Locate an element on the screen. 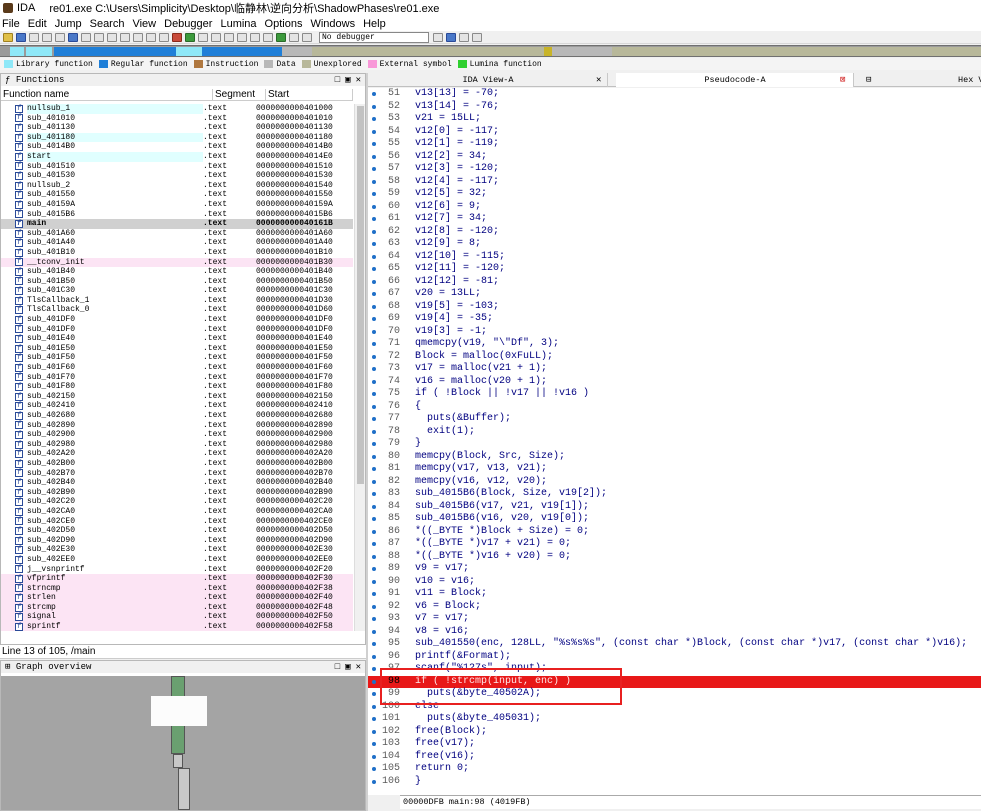 The height and width of the screenshot is (811, 981). close-icon: ✕ is located at coordinates (358, 667).